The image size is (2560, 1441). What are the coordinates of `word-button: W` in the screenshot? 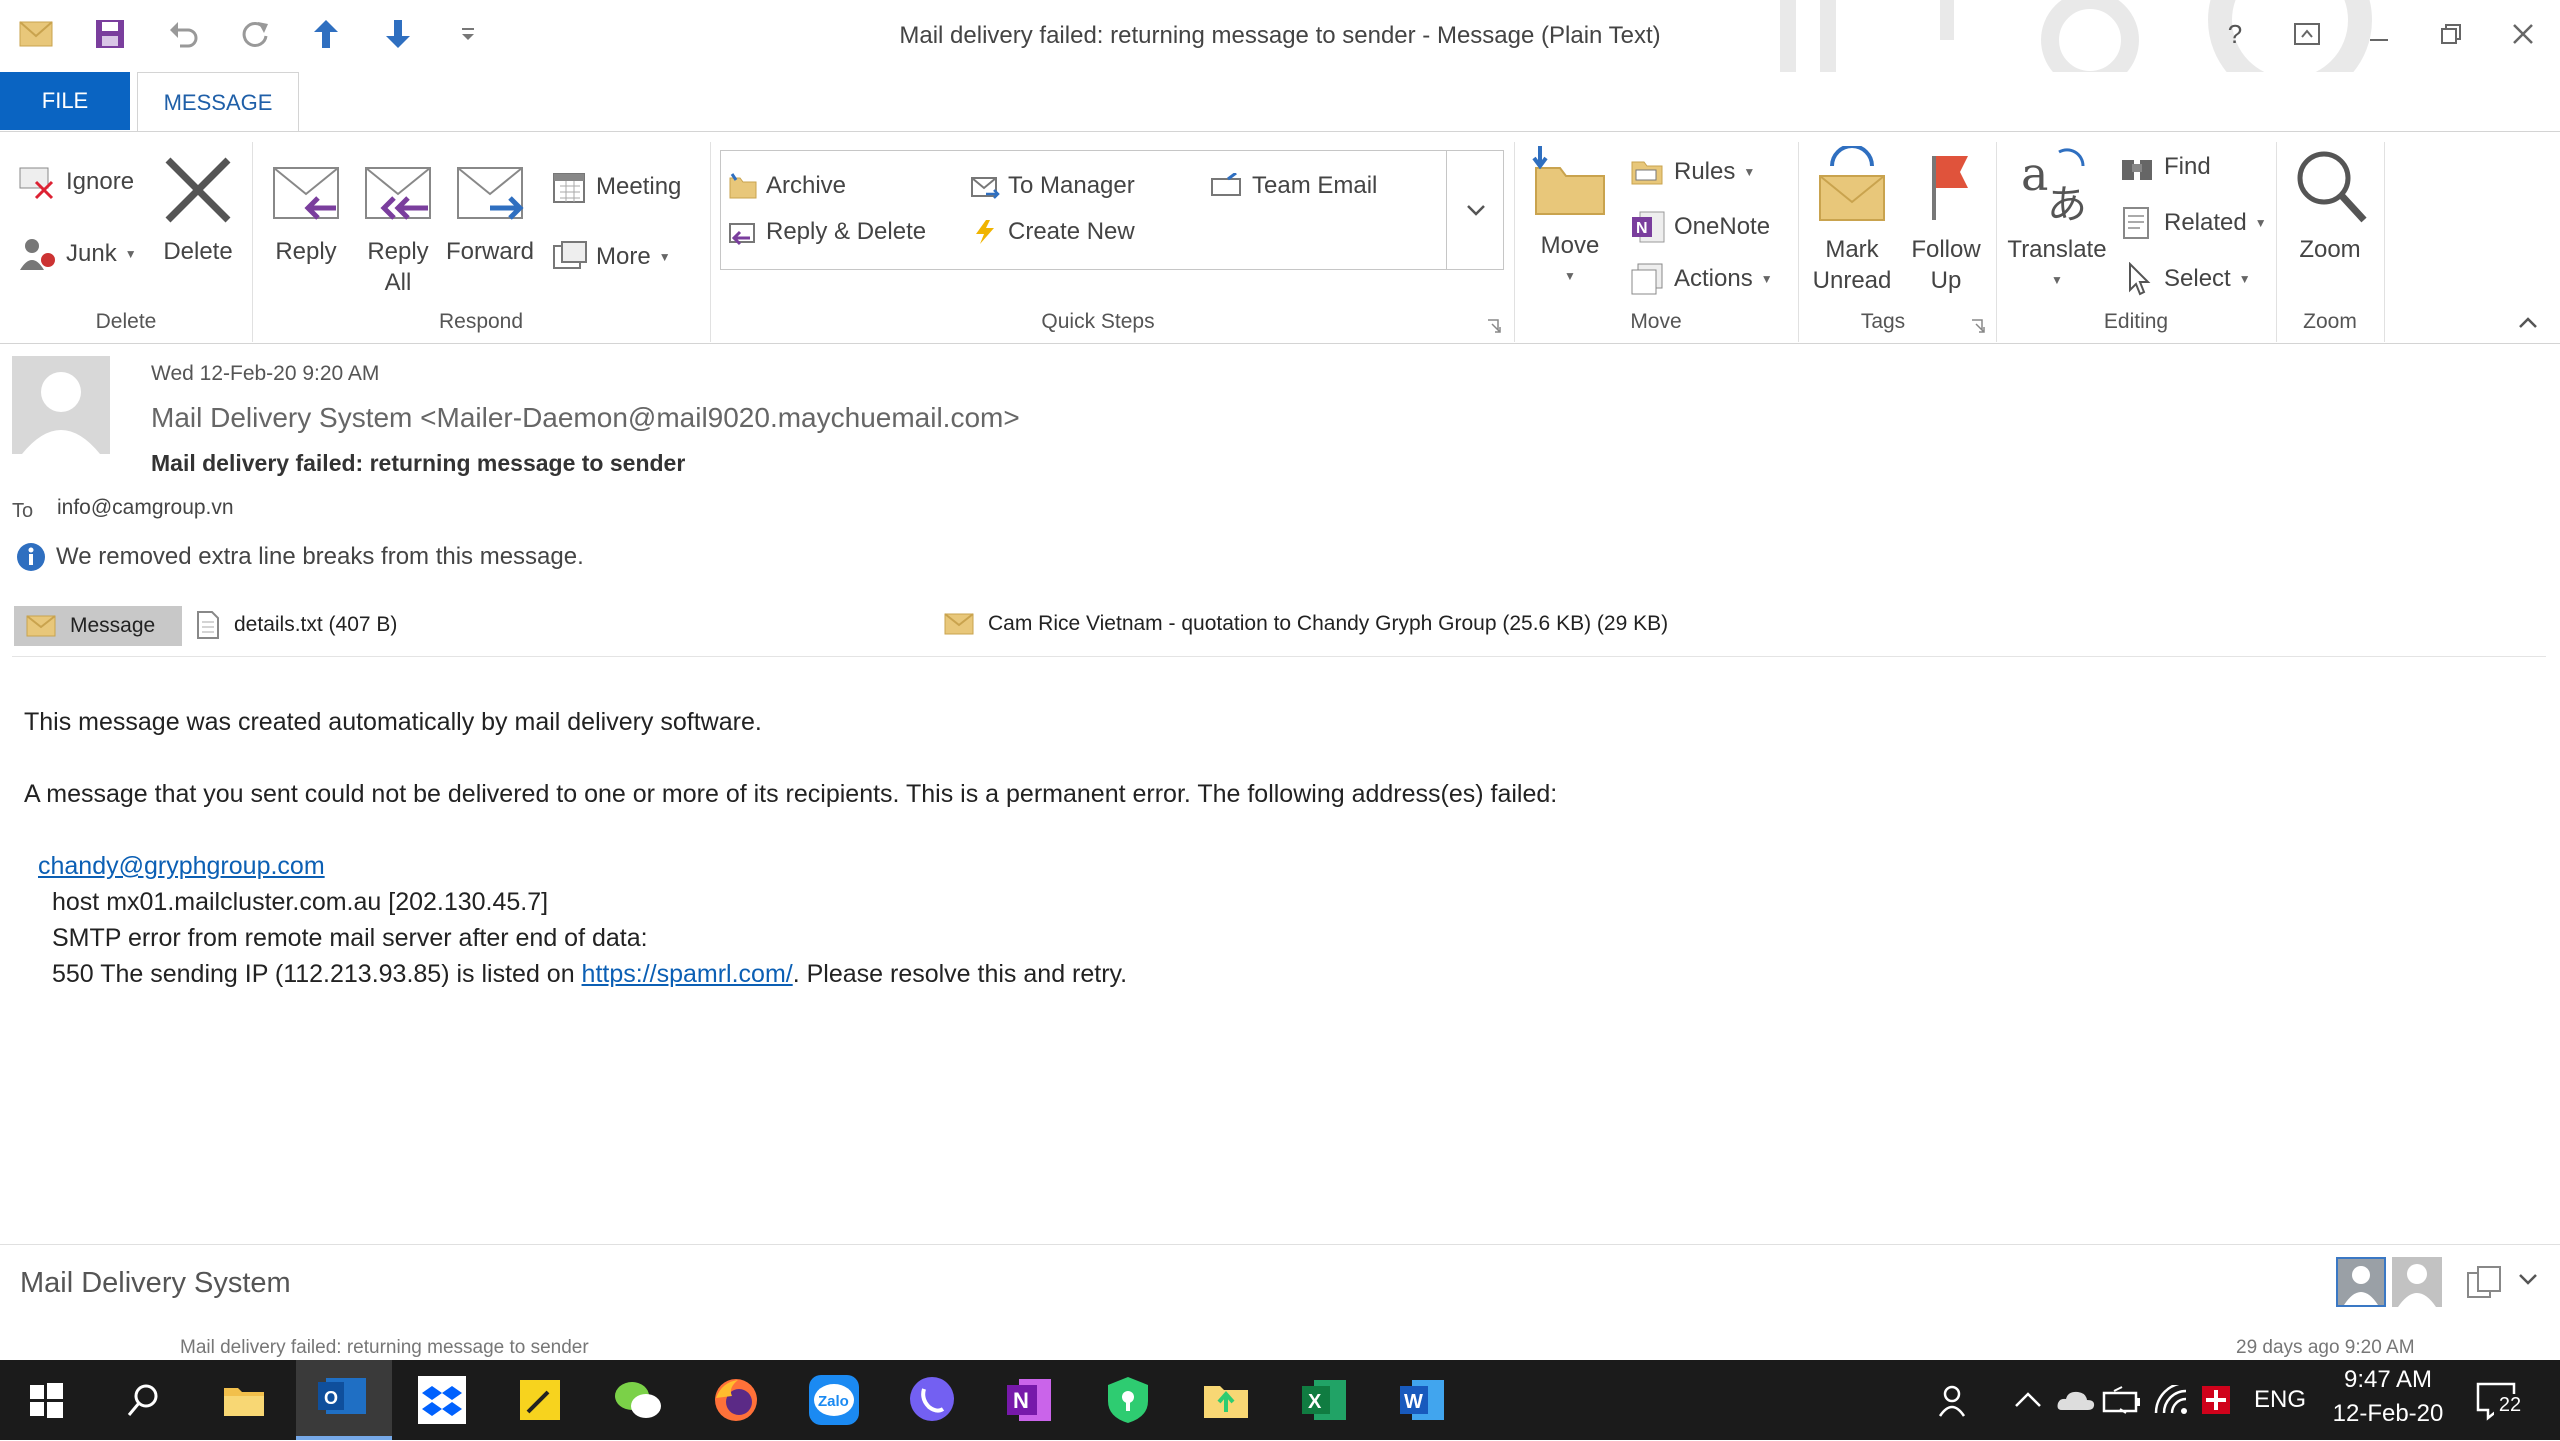 It's located at (1422, 1400).